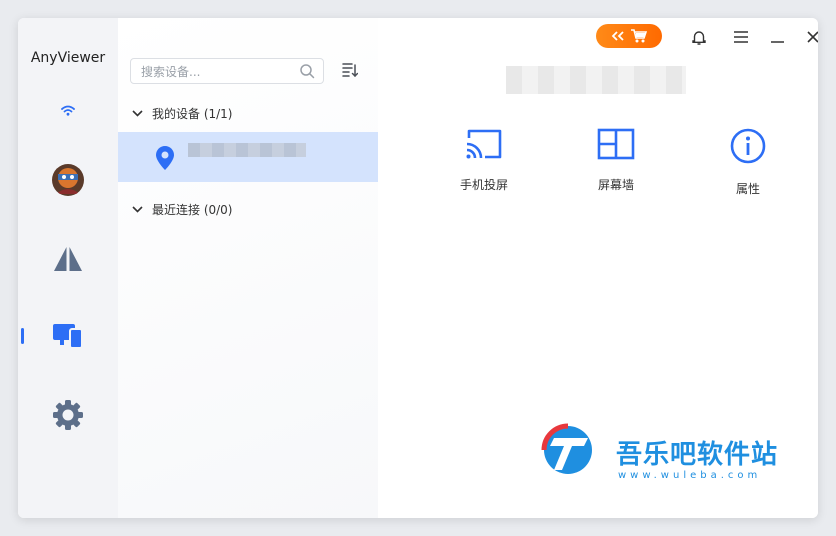 This screenshot has width=836, height=536. What do you see at coordinates (617, 36) in the screenshot?
I see `double-chevron-left-icon` at bounding box center [617, 36].